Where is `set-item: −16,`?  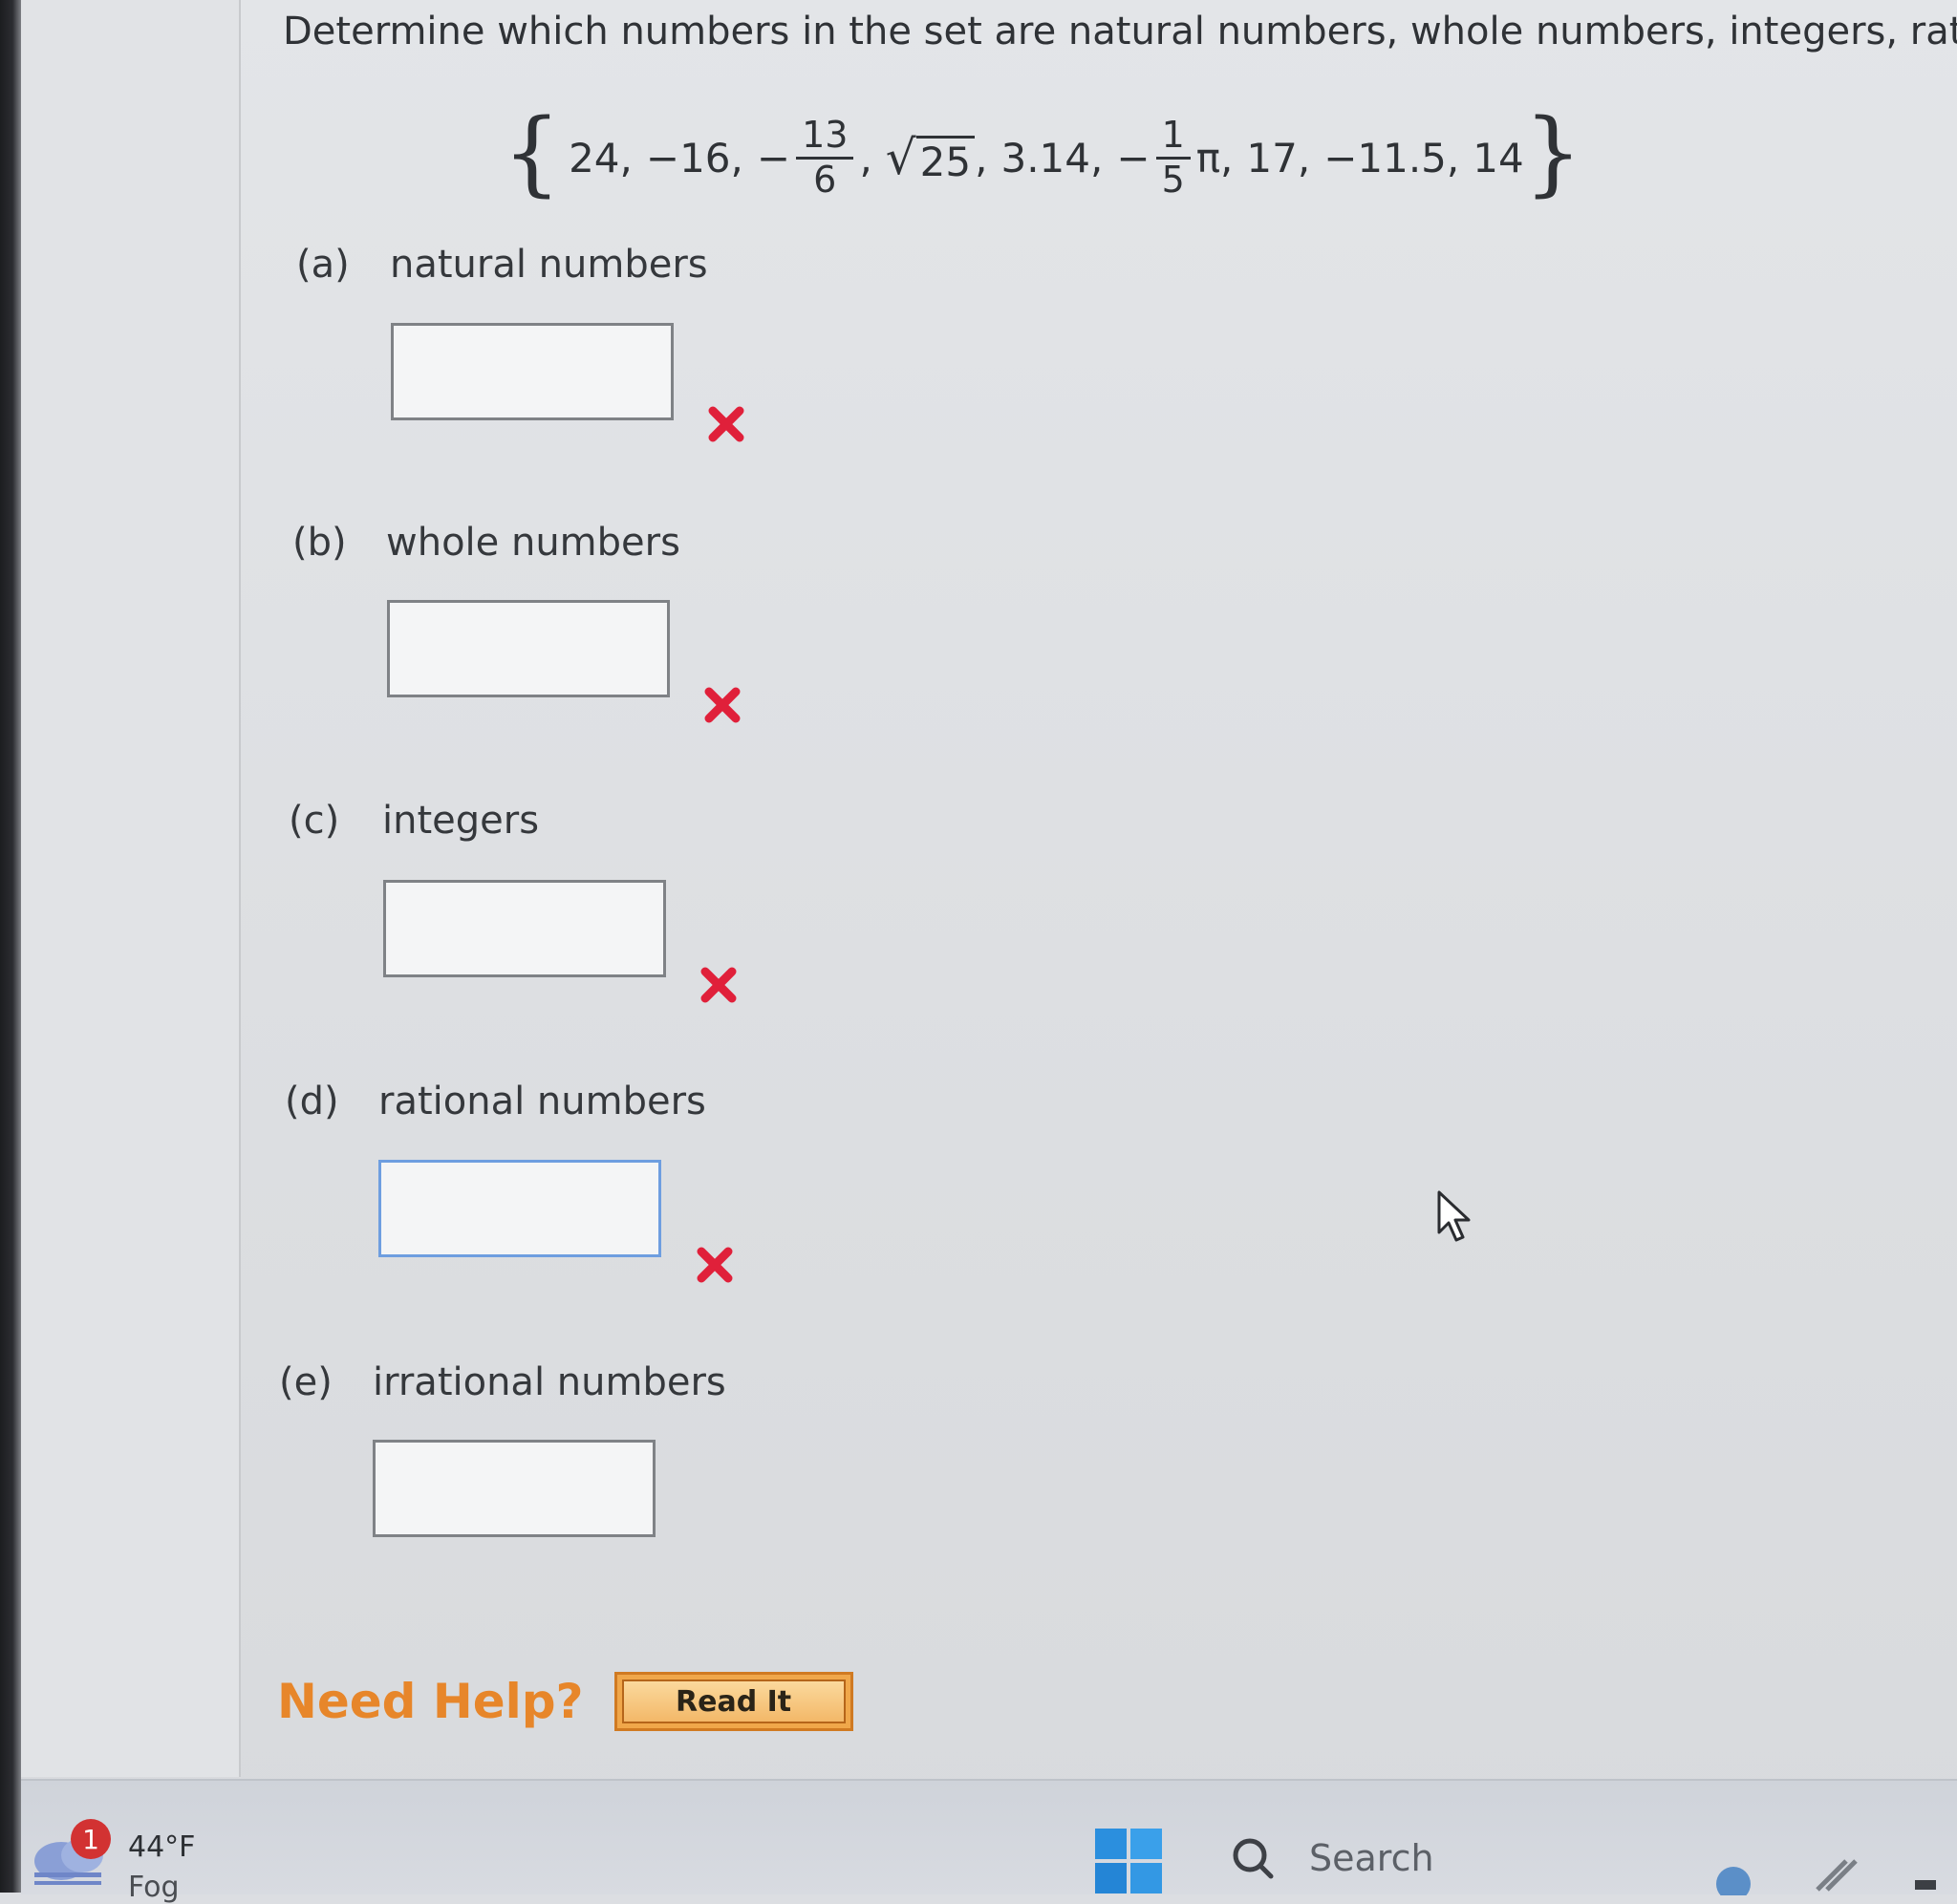 set-item: −16, is located at coordinates (694, 158).